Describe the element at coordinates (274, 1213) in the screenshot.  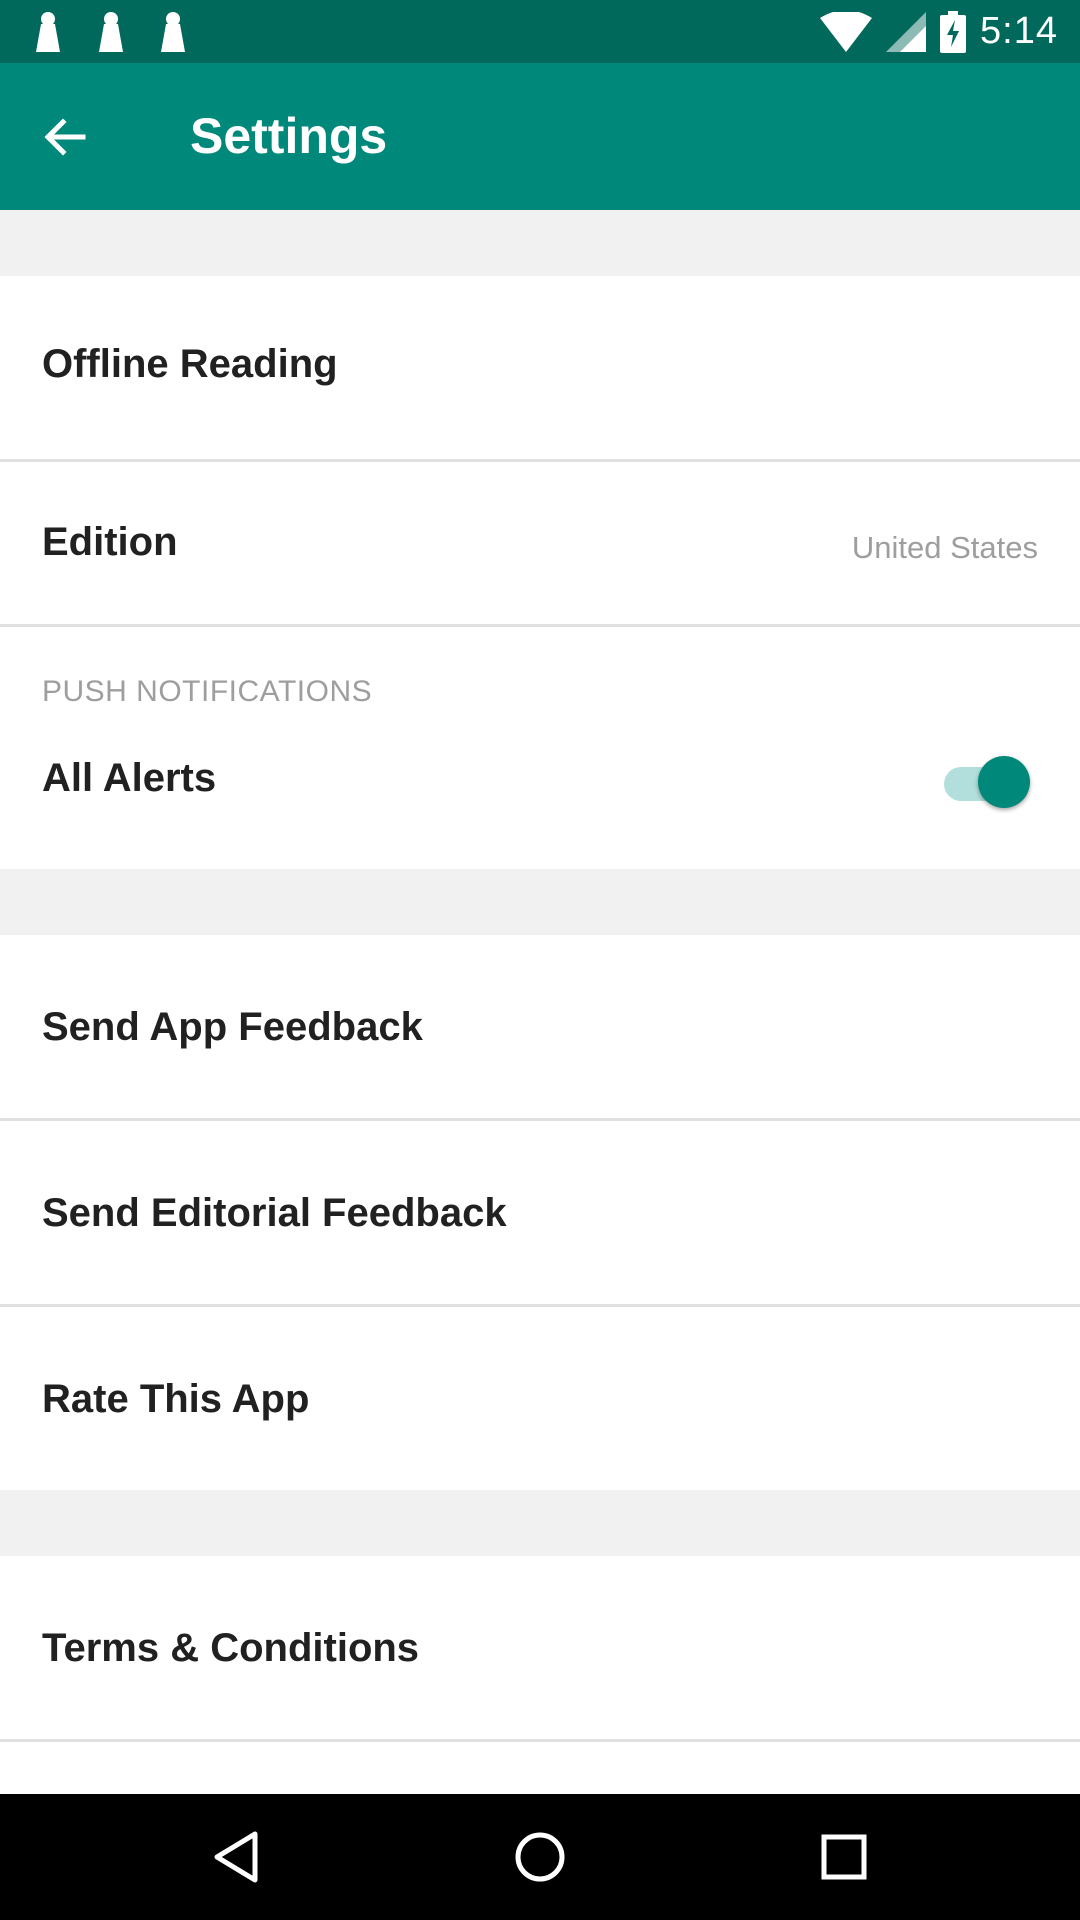
I see `send-editorial-feedback-label: Send Editorial Feedback` at that location.